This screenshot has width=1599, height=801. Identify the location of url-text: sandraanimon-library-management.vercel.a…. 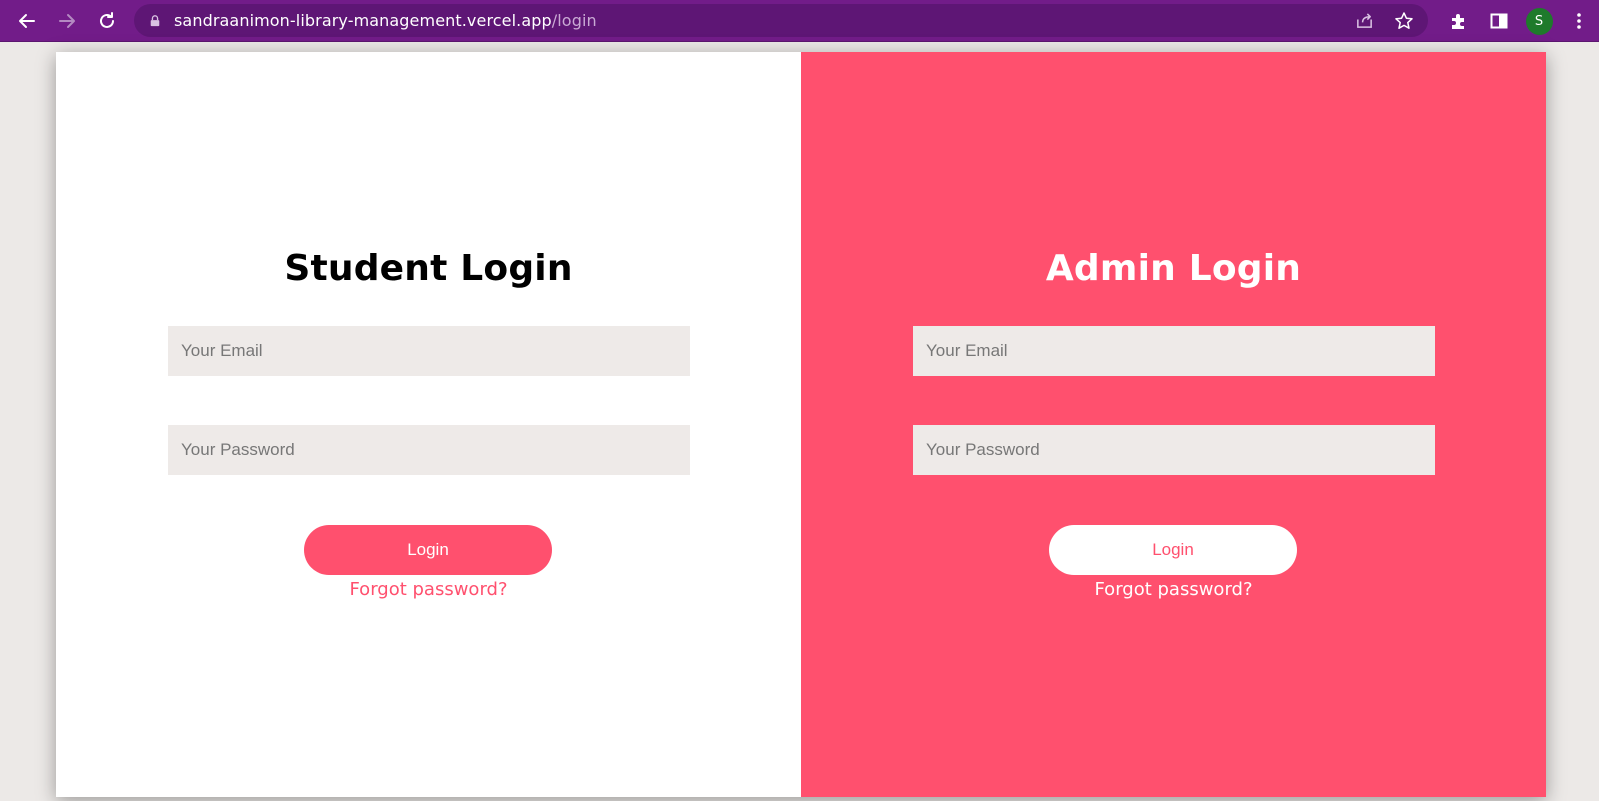
(385, 20).